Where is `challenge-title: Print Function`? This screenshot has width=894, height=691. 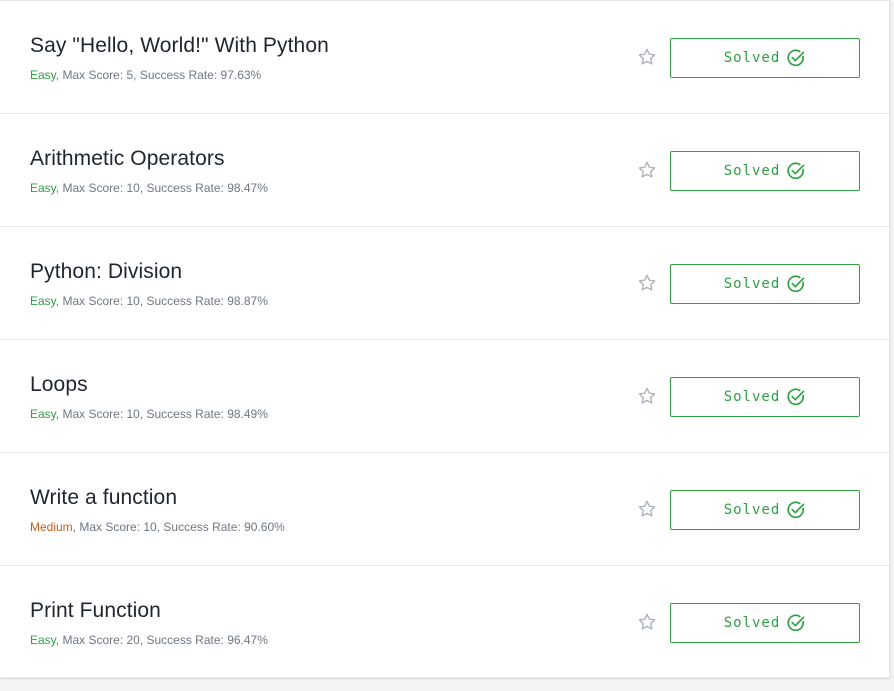 challenge-title: Print Function is located at coordinates (95, 611).